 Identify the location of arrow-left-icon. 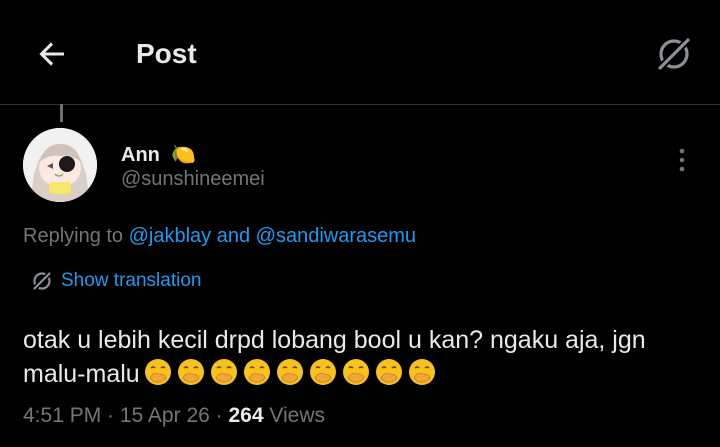
(52, 54).